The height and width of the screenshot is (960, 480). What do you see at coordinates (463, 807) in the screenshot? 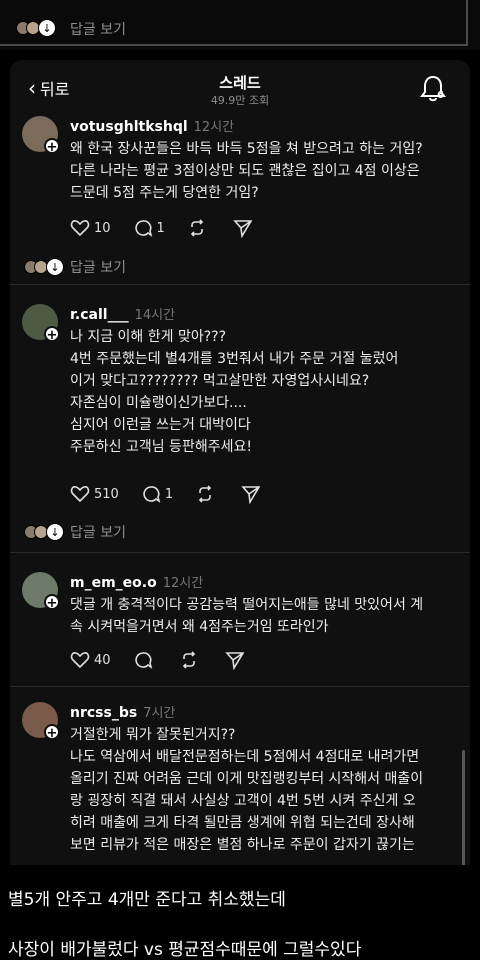
I see `scrollbar` at bounding box center [463, 807].